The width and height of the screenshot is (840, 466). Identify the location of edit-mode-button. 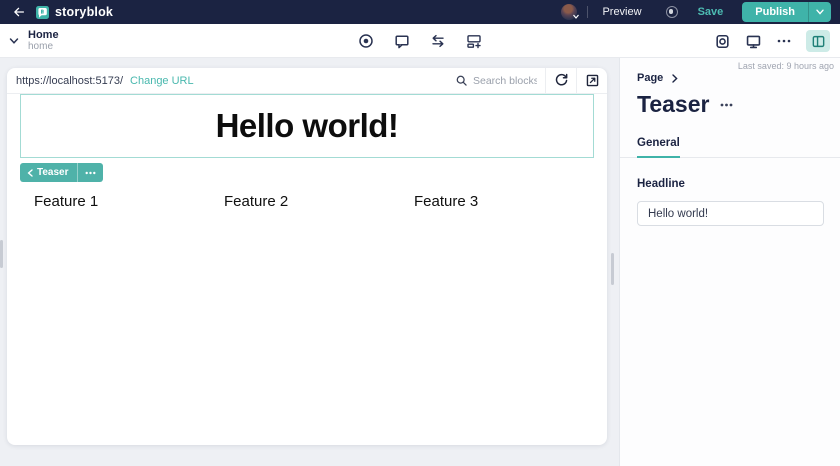
(592, 81).